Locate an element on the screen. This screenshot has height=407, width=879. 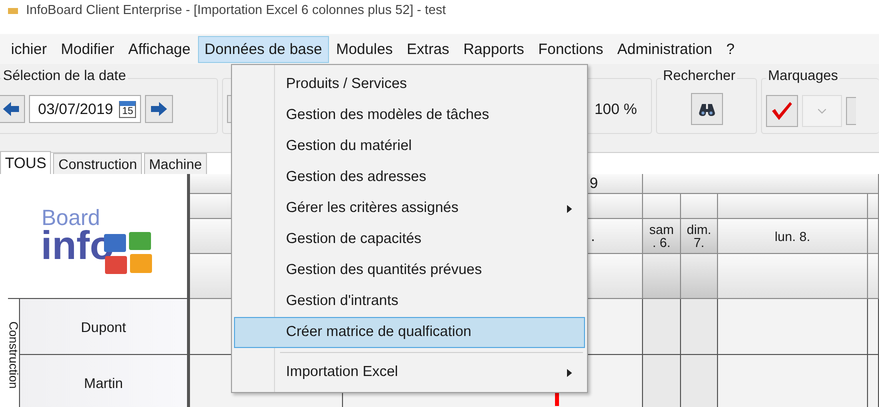
menu-item: Modifier is located at coordinates (88, 49).